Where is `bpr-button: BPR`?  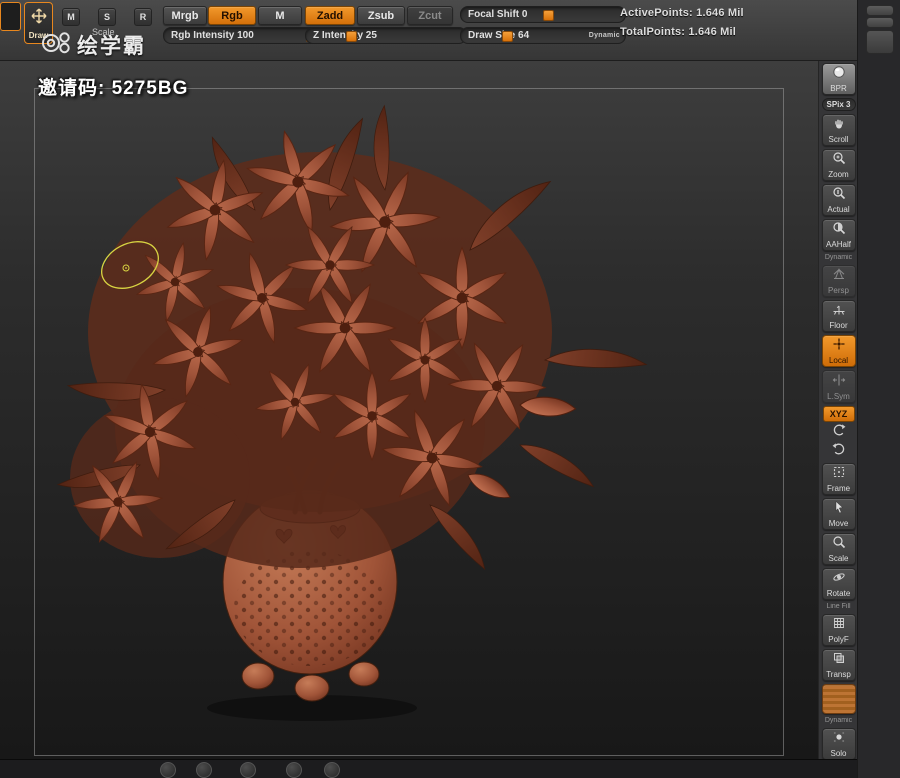 bpr-button: BPR is located at coordinates (838, 79).